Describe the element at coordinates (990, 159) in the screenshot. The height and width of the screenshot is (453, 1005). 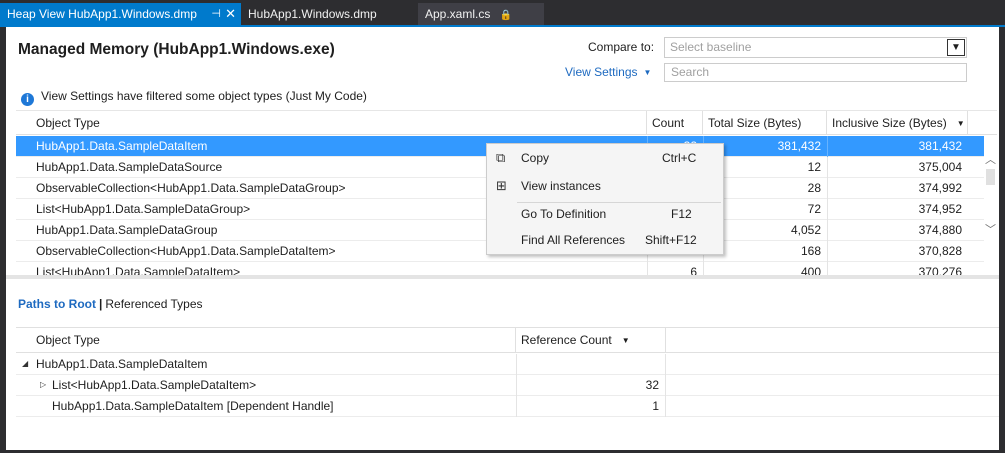
I see `scroll-up-icon: ︿` at that location.